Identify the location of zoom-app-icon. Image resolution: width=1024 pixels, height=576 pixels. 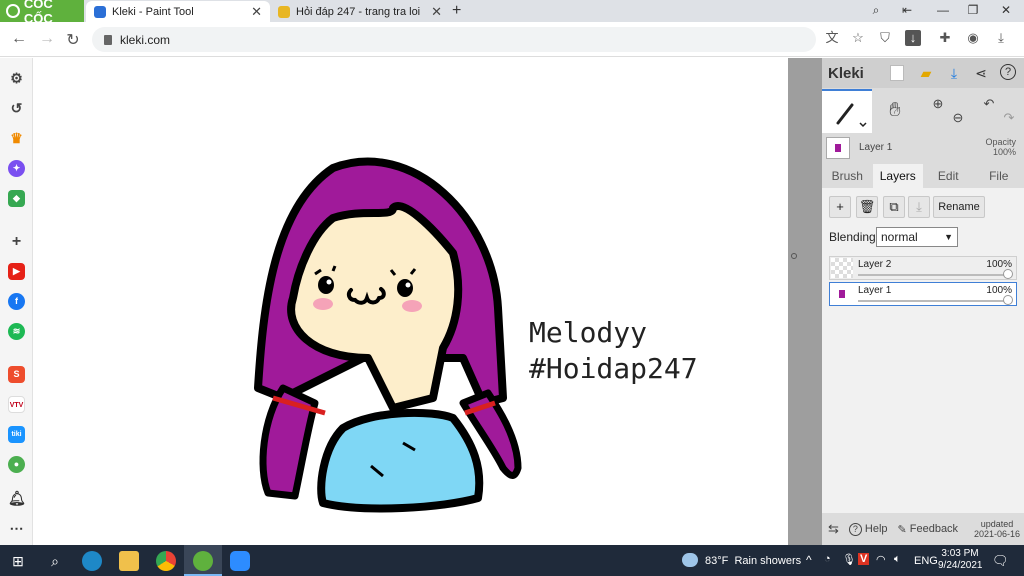
(240, 561).